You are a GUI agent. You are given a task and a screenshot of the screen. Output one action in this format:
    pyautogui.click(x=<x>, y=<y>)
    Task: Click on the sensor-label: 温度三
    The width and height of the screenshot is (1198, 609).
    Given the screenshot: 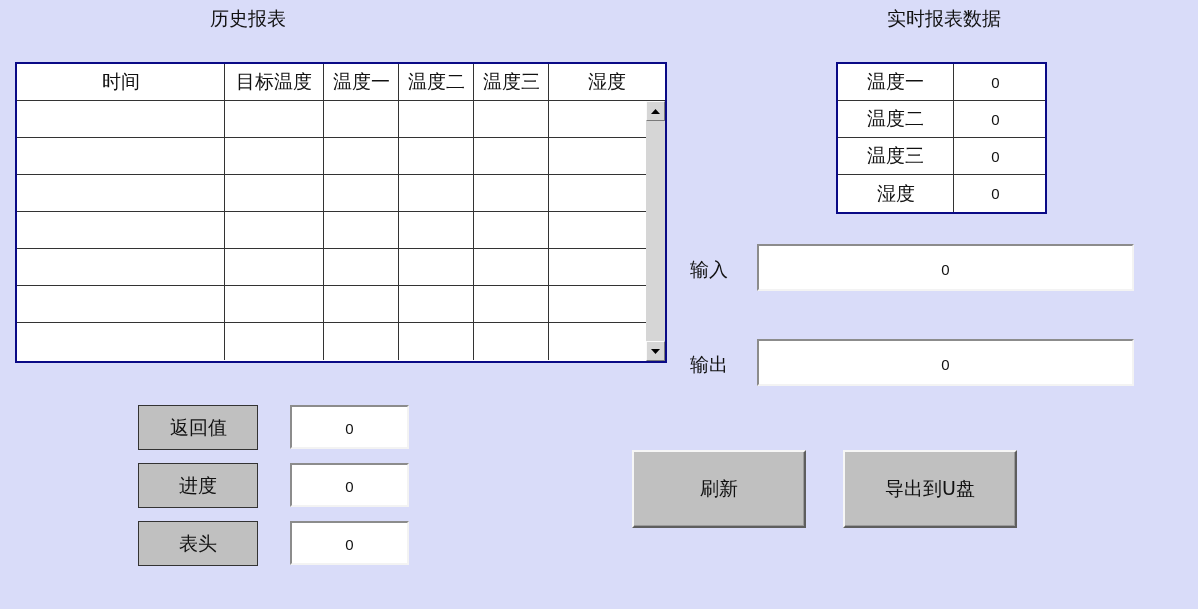 What is the action you would take?
    pyautogui.click(x=896, y=156)
    